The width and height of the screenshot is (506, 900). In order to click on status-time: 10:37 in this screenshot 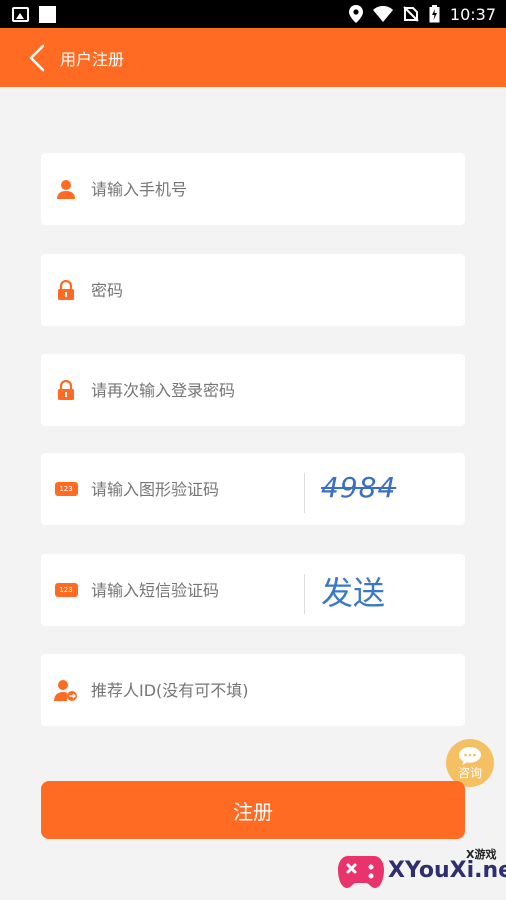, I will do `click(472, 14)`.